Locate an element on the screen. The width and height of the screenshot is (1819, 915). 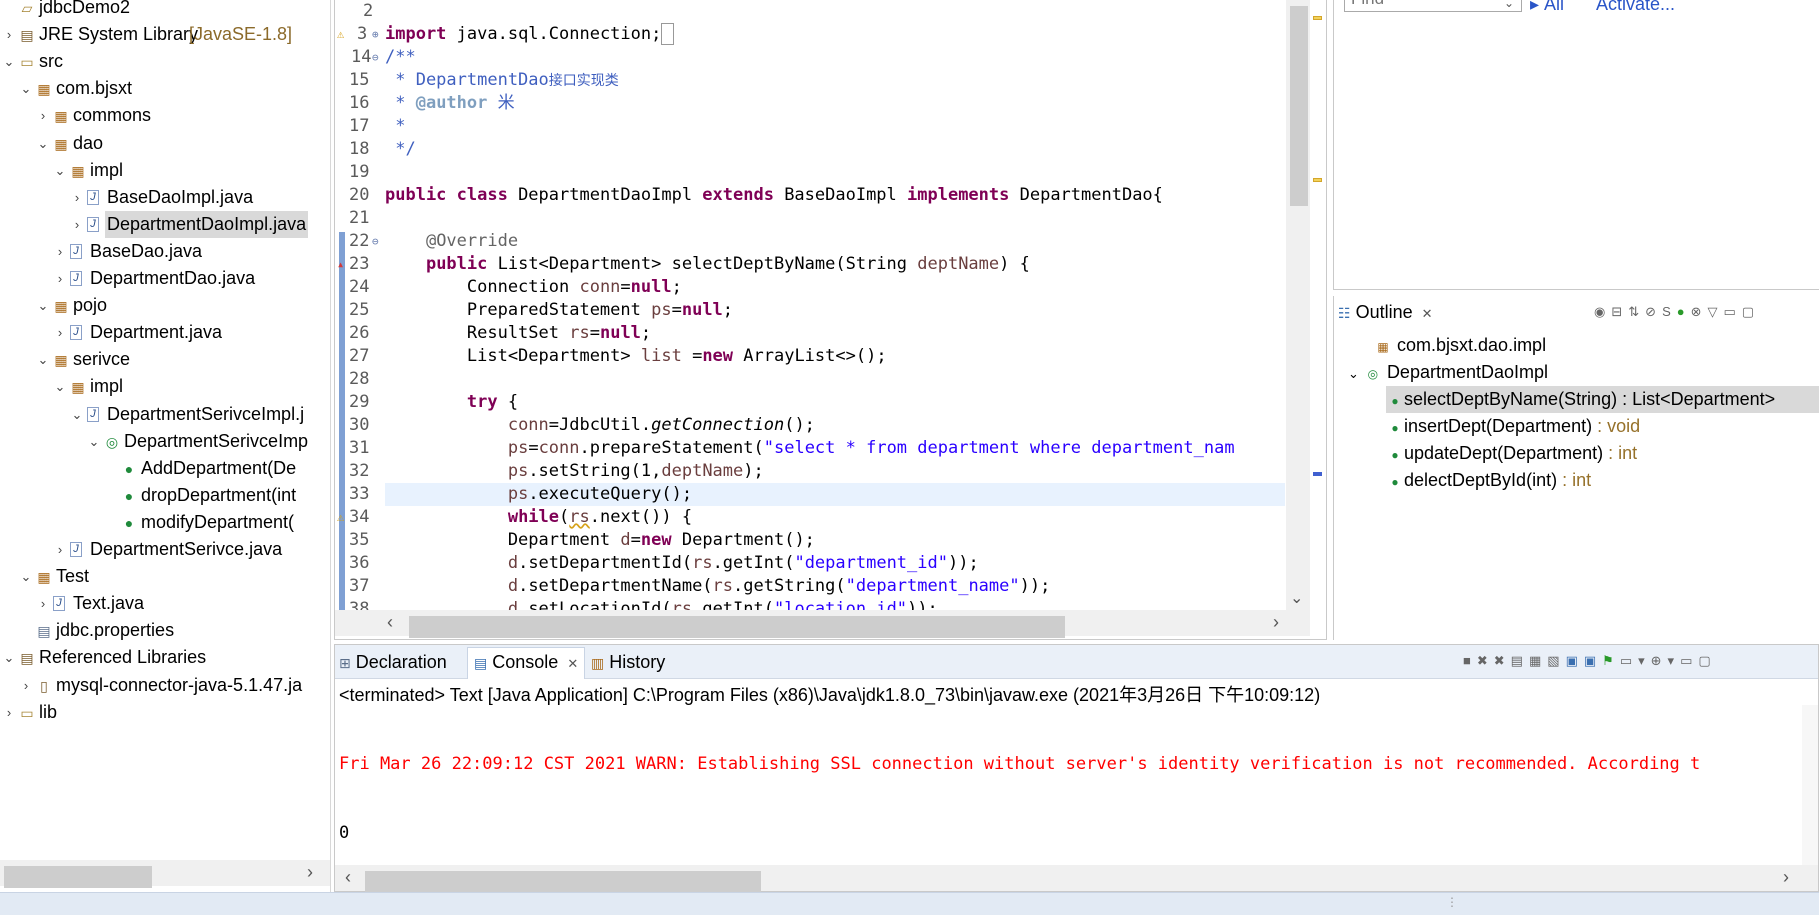
tree-item: › J DepartmentDao.java is located at coordinates (165, 278).